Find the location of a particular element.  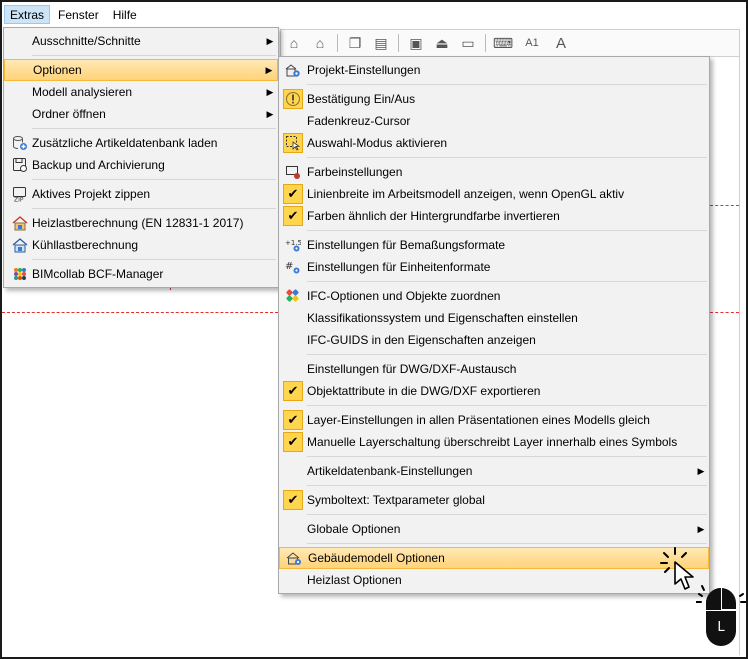

menu-item-einheitenformate: # Einstellungen für Einheitenformate is located at coordinates (494, 267).